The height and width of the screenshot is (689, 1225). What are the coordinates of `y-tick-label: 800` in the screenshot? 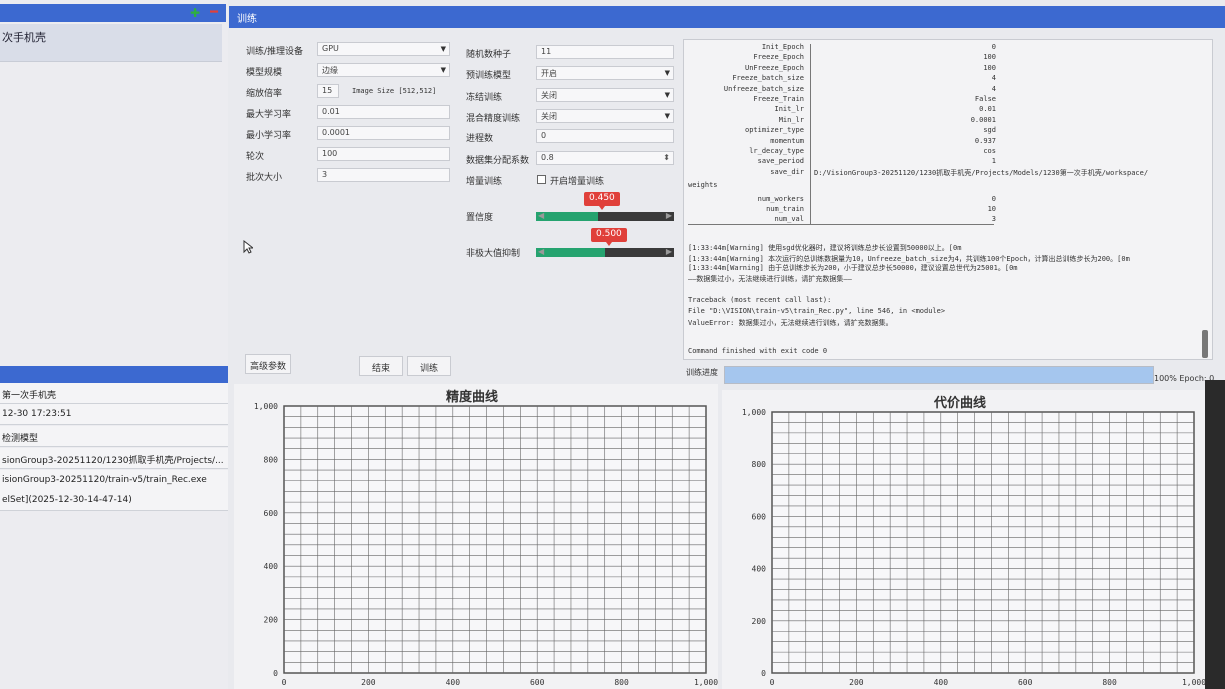 It's located at (271, 459).